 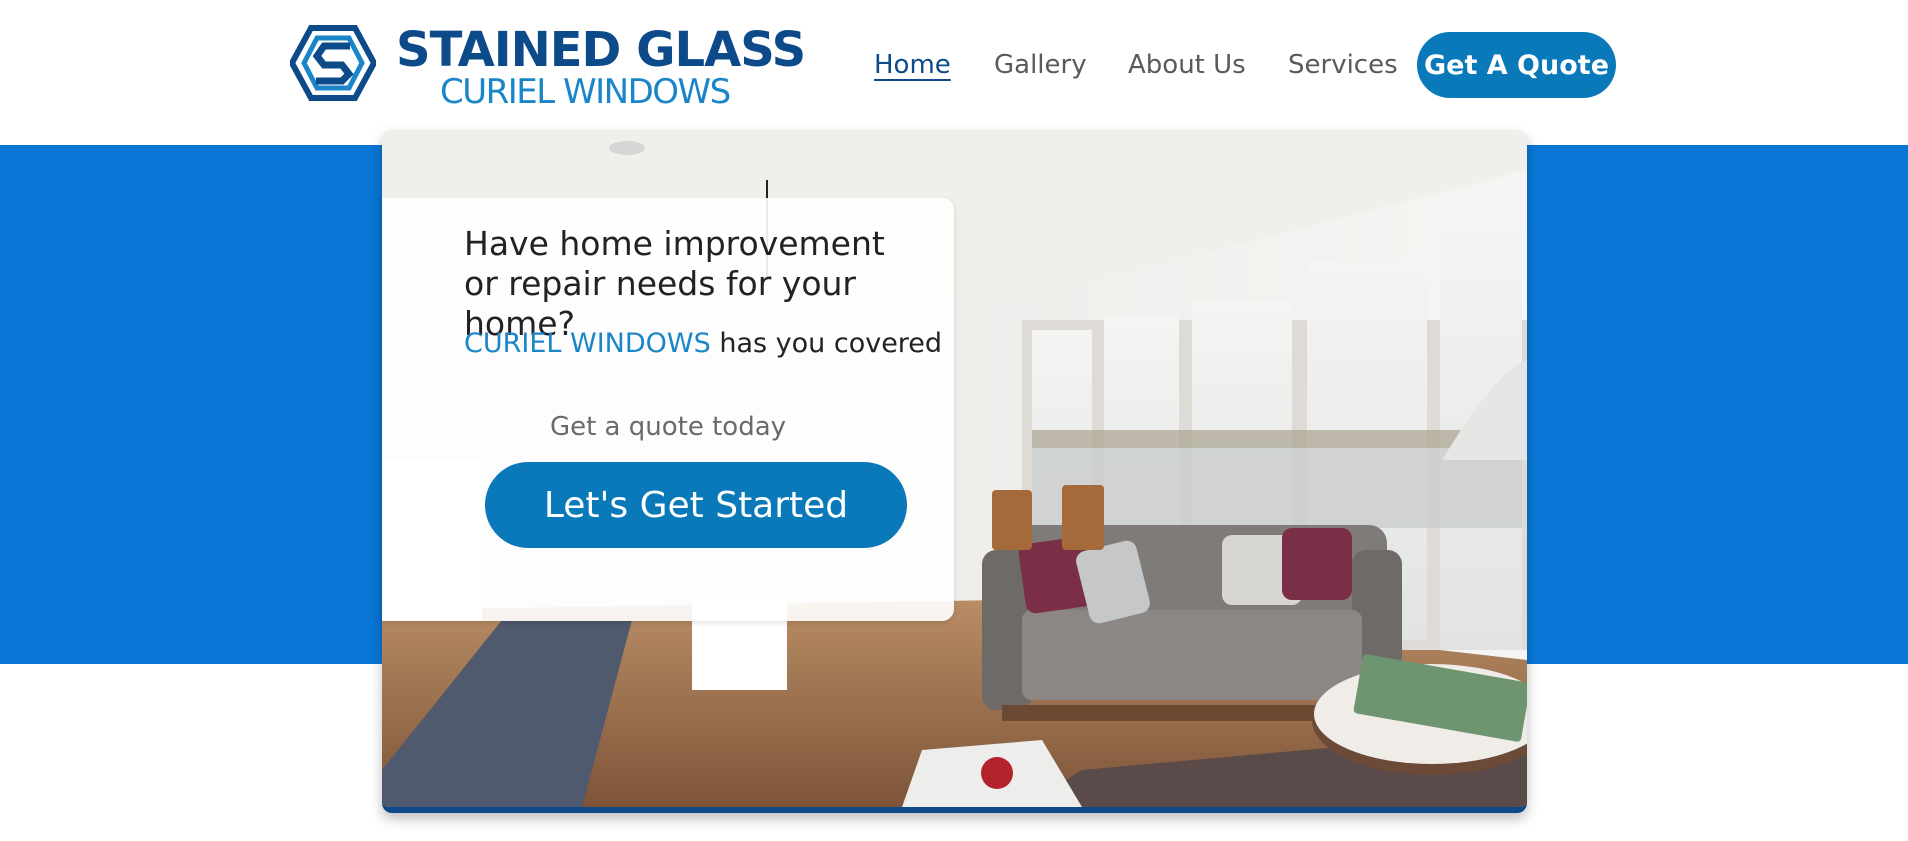 I want to click on brand-logo: STAINED GLASS CURIEL WINDOWS, so click(x=548, y=67).